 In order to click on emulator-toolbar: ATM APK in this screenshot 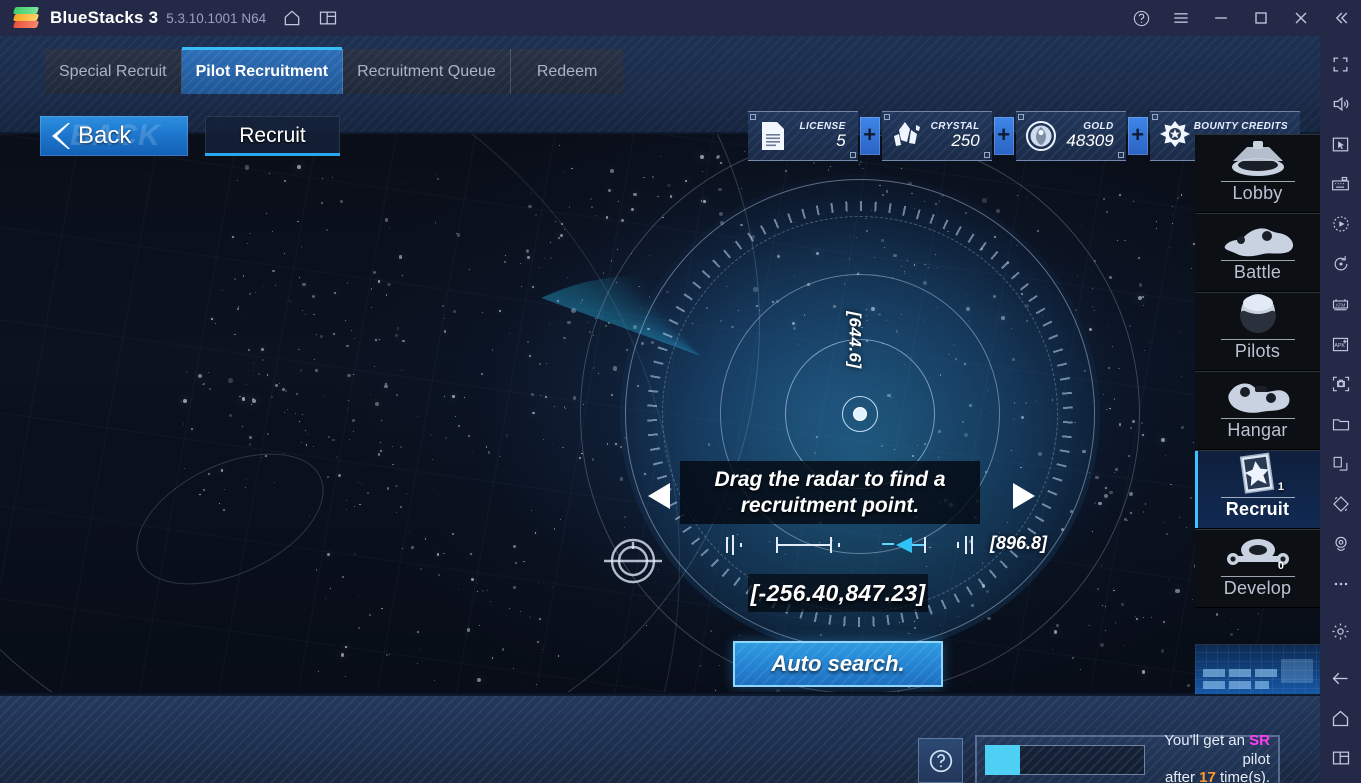, I will do `click(1340, 409)`.